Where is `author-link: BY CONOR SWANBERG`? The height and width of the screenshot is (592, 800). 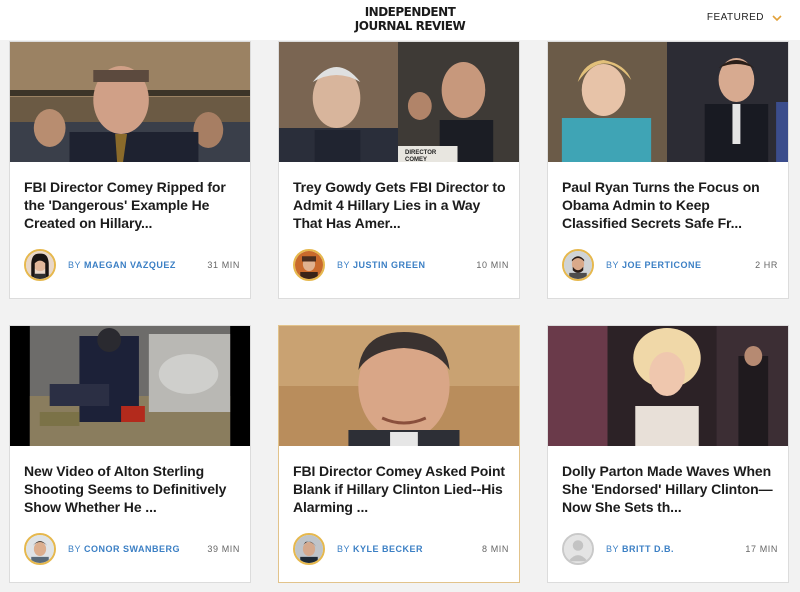
author-link: BY CONOR SWANBERG is located at coordinates (137, 549).